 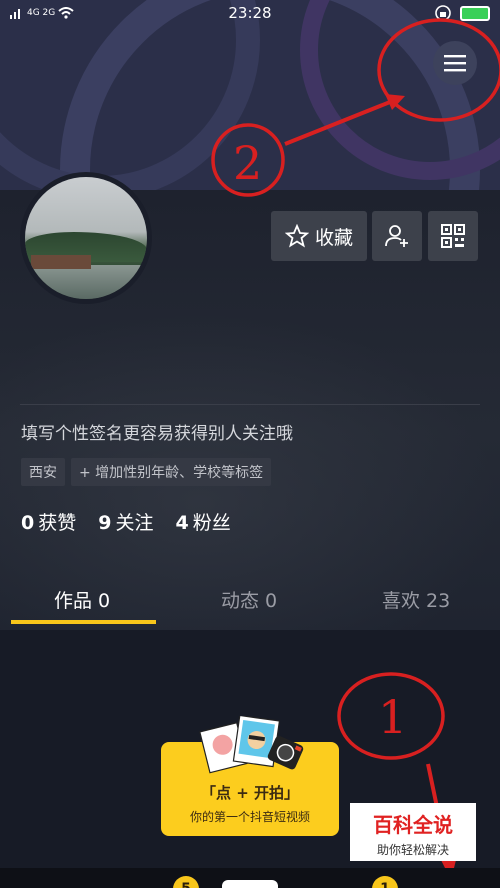 I want to click on create-video-button, so click(x=250, y=884).